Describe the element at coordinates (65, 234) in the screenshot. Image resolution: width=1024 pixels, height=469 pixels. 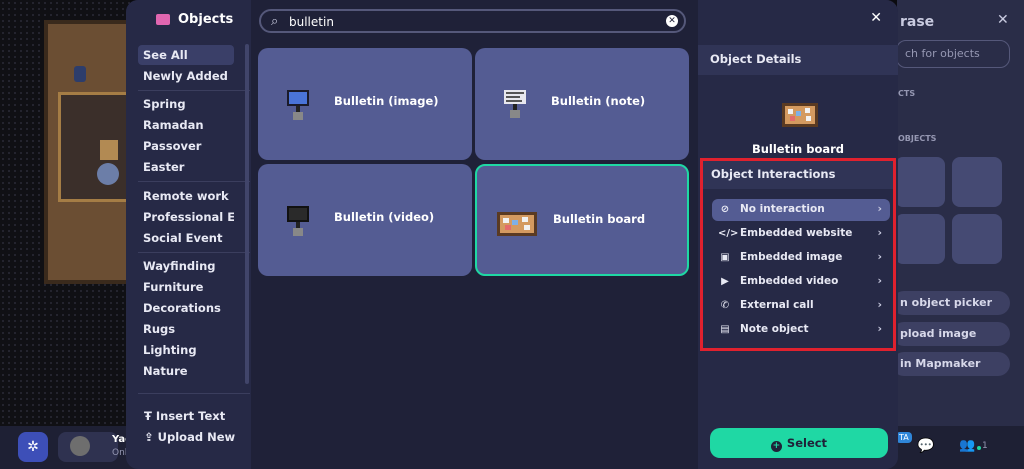
I see `map-canvas` at that location.